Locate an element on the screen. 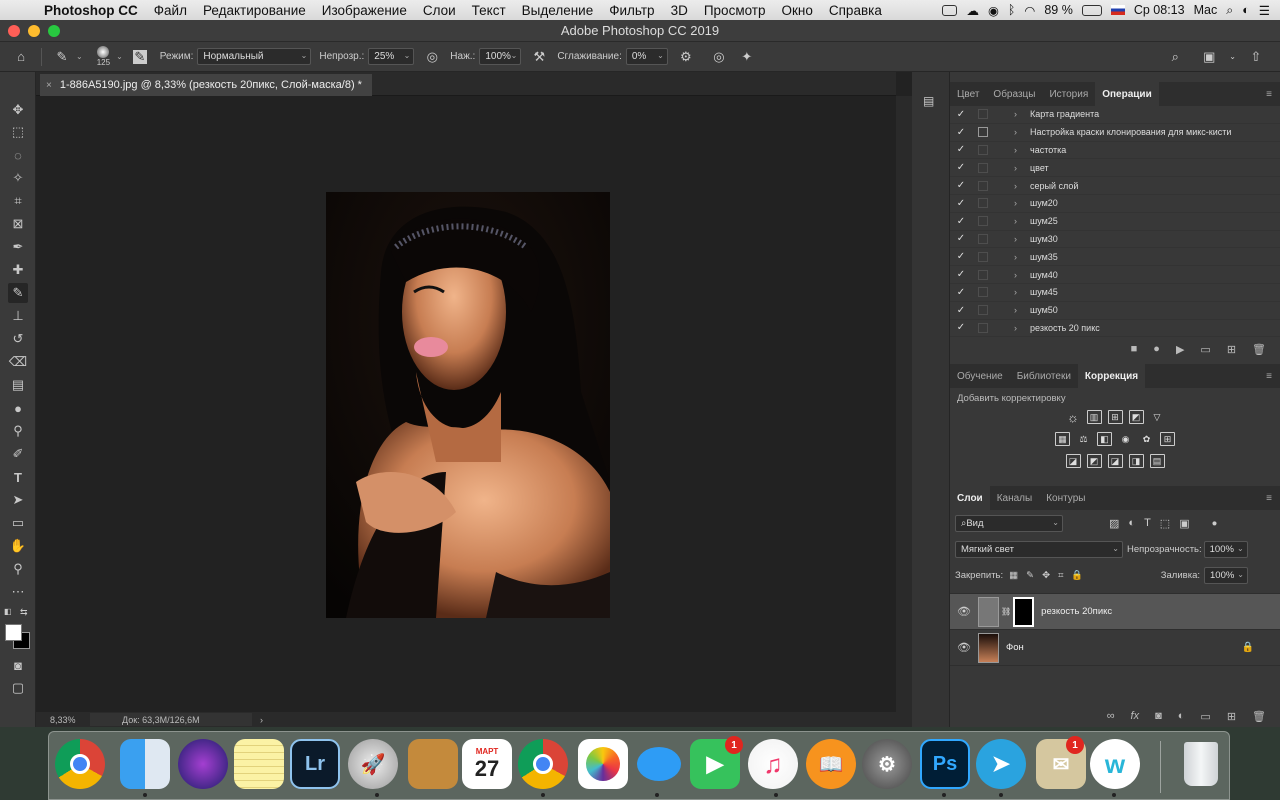 This screenshot has width=1280, height=800. brush-chevron-icon: ⌄ is located at coordinates (119, 56).